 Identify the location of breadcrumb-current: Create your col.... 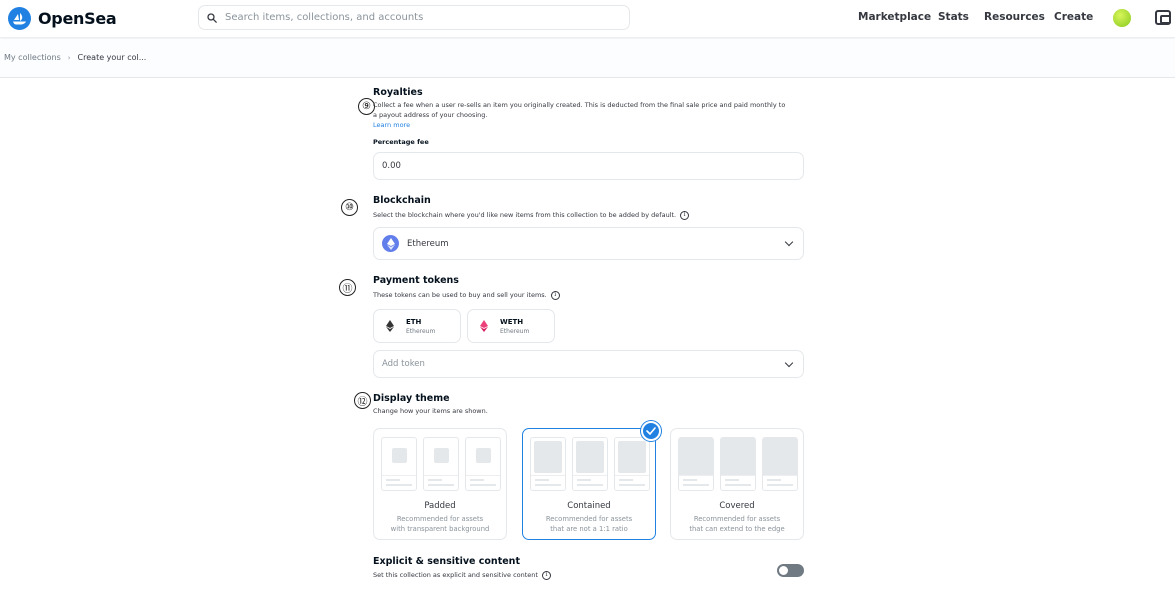
(112, 57).